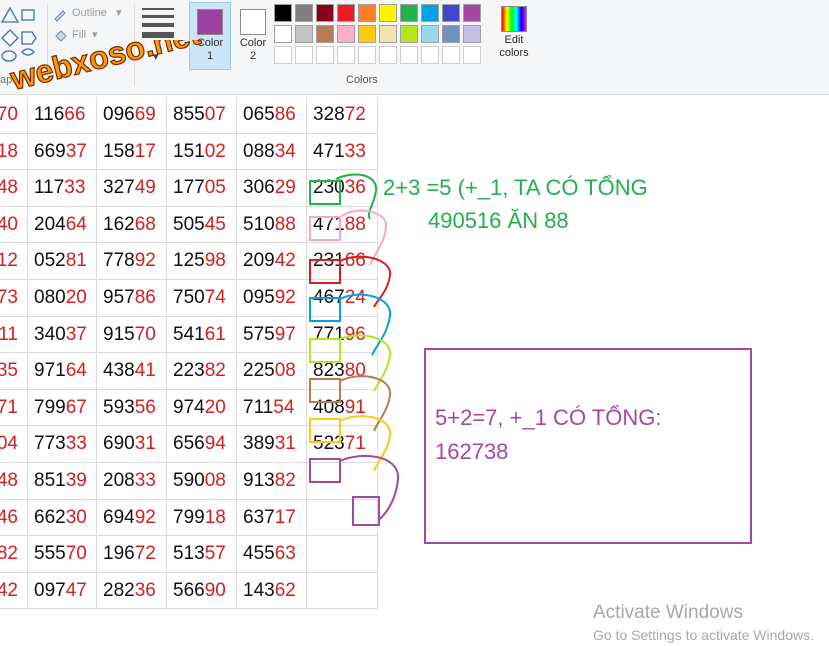 This screenshot has width=829, height=646. I want to click on brown-connector, so click(365, 403).